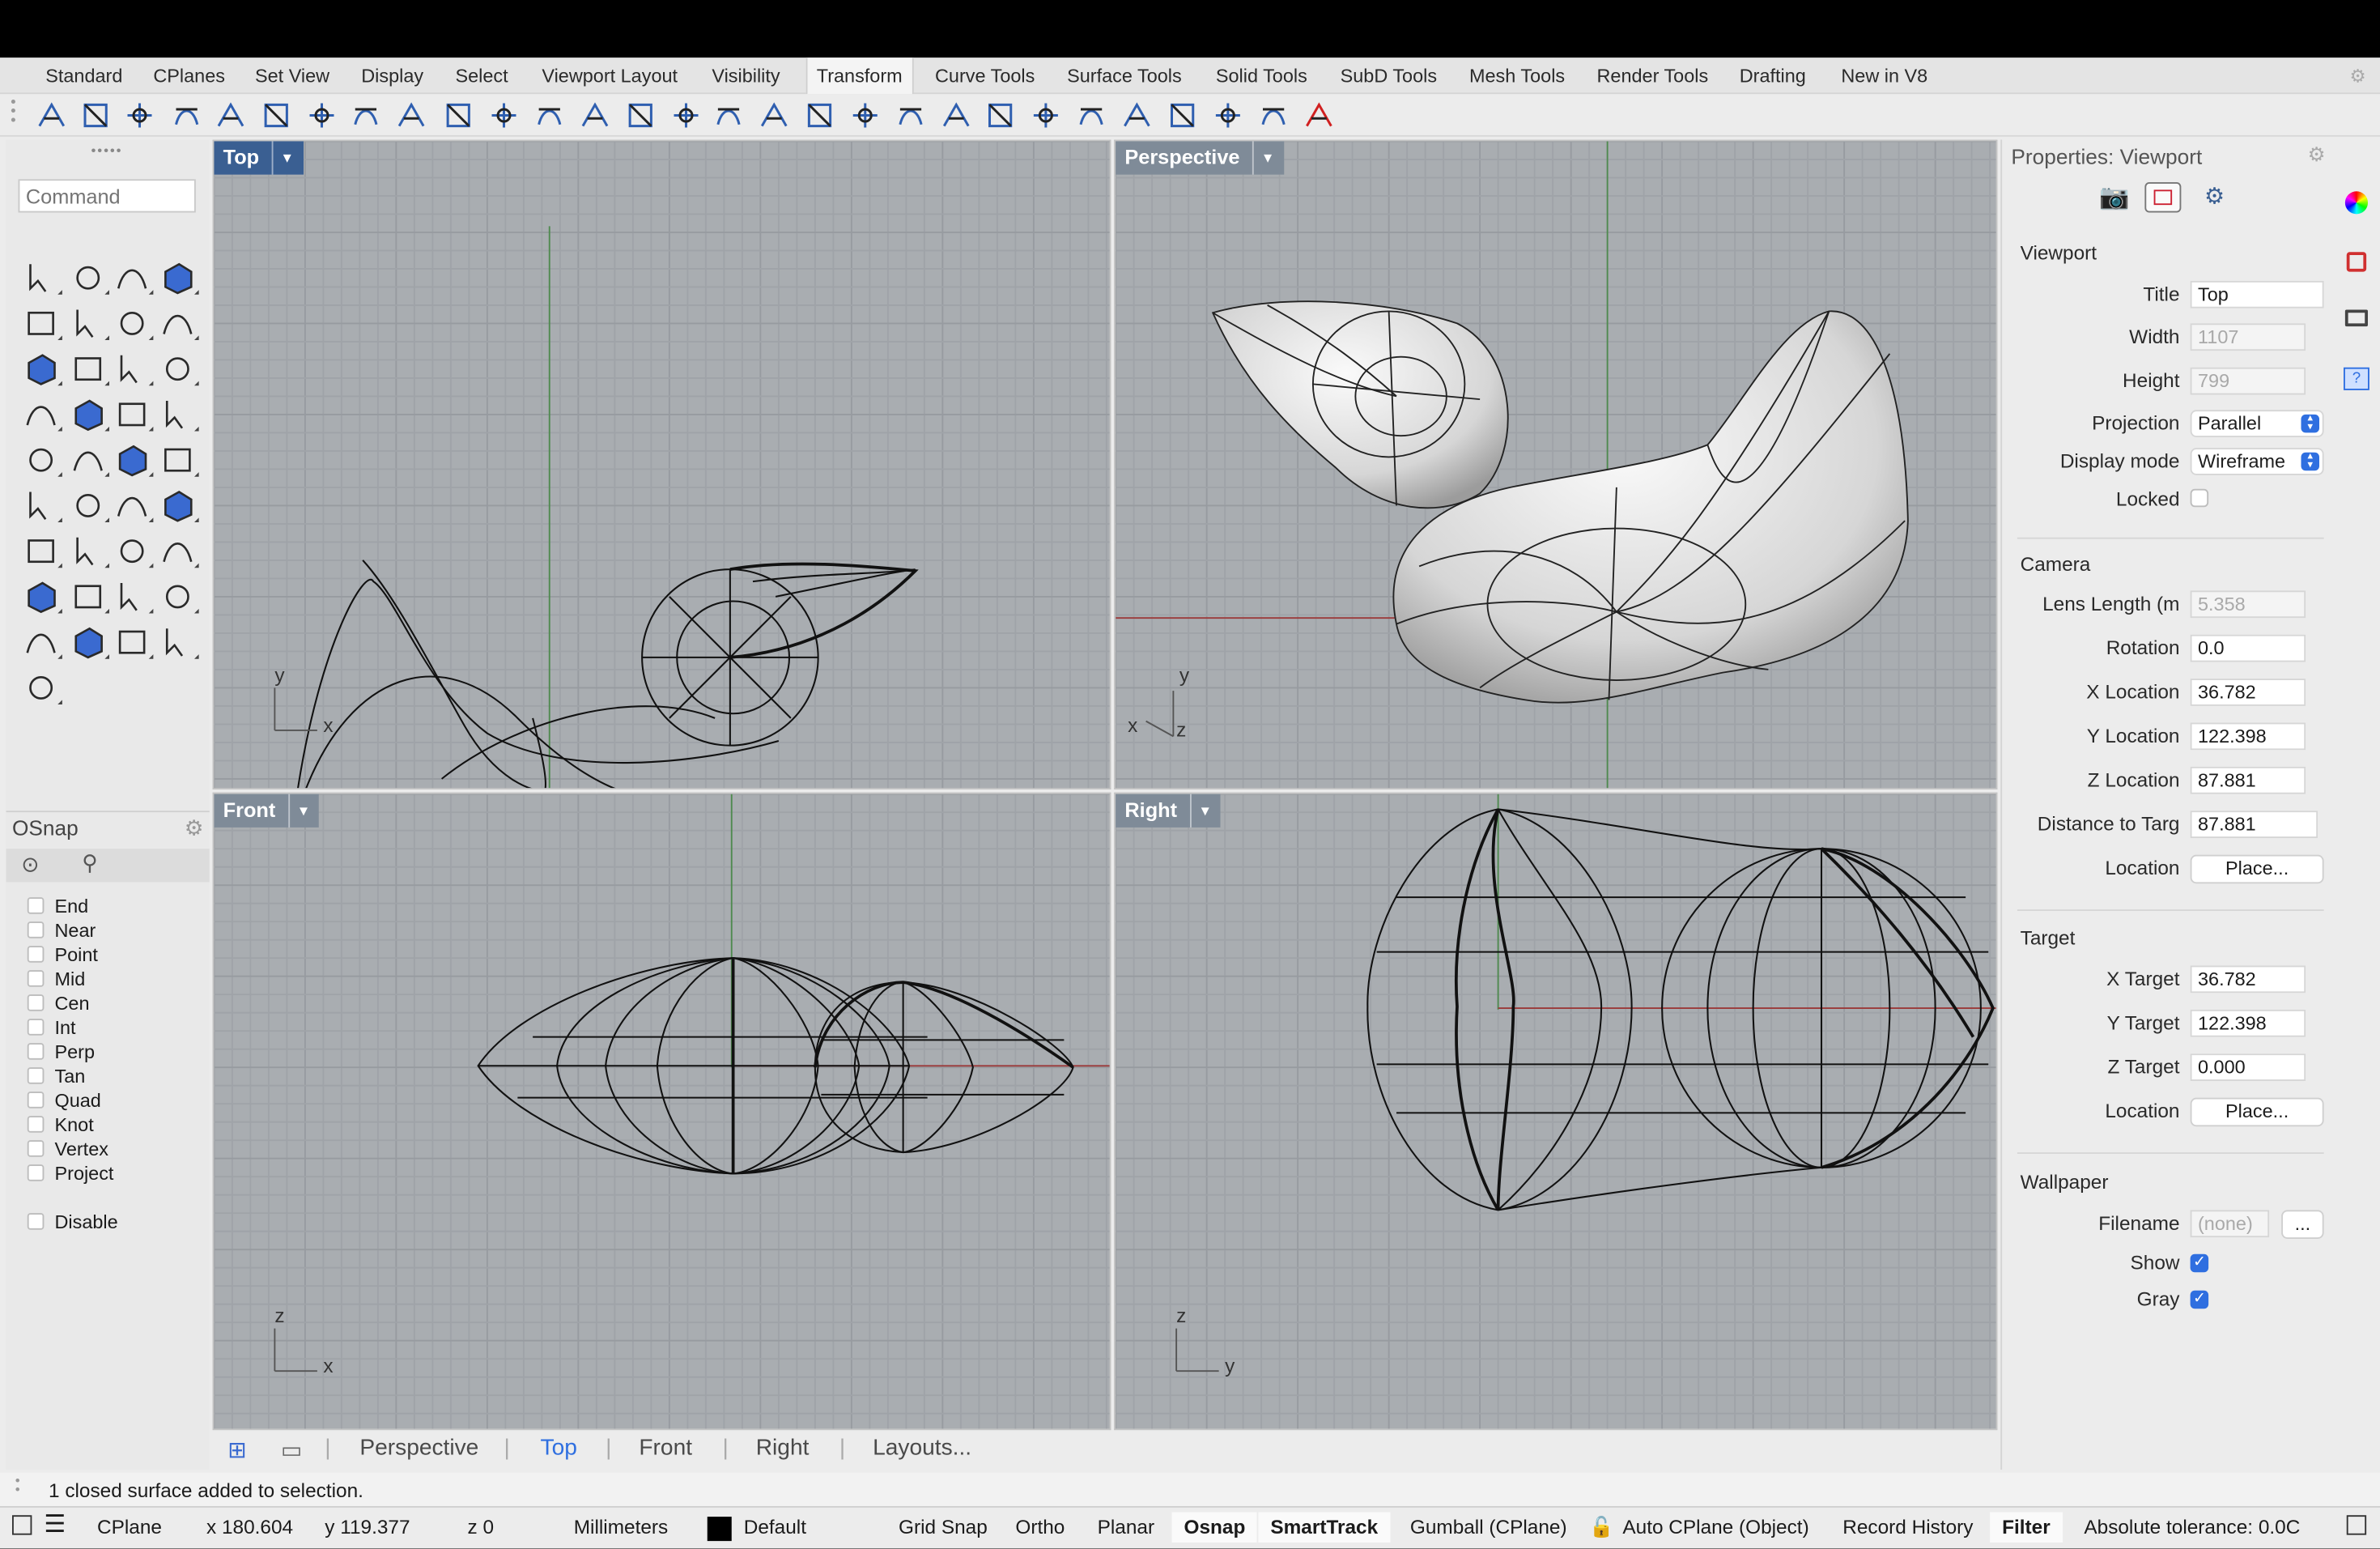 Image resolution: width=2380 pixels, height=1549 pixels. Describe the element at coordinates (2214, 197) in the screenshot. I see `object-properties-icon: ⚙` at that location.